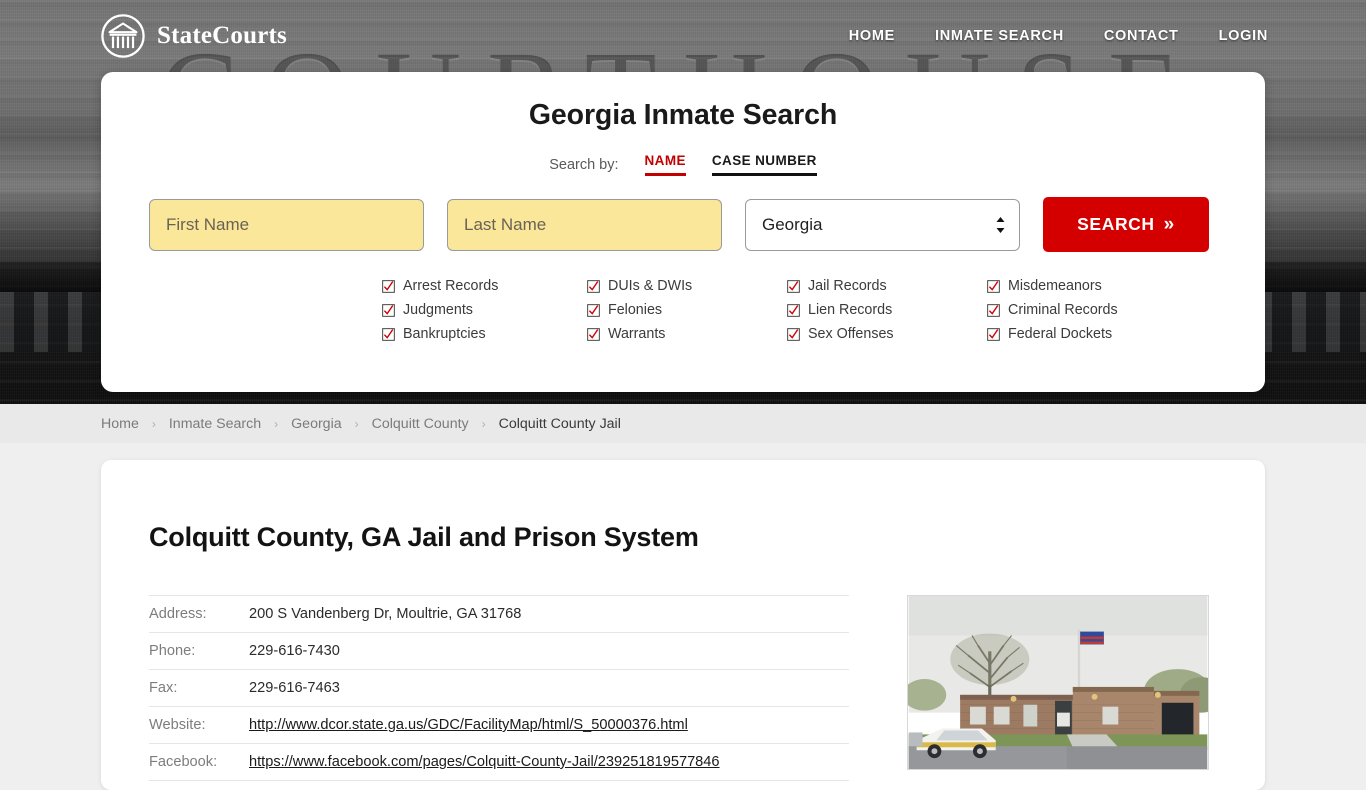  I want to click on record-type-federal-dockets: Federal Dockets, so click(1097, 334).